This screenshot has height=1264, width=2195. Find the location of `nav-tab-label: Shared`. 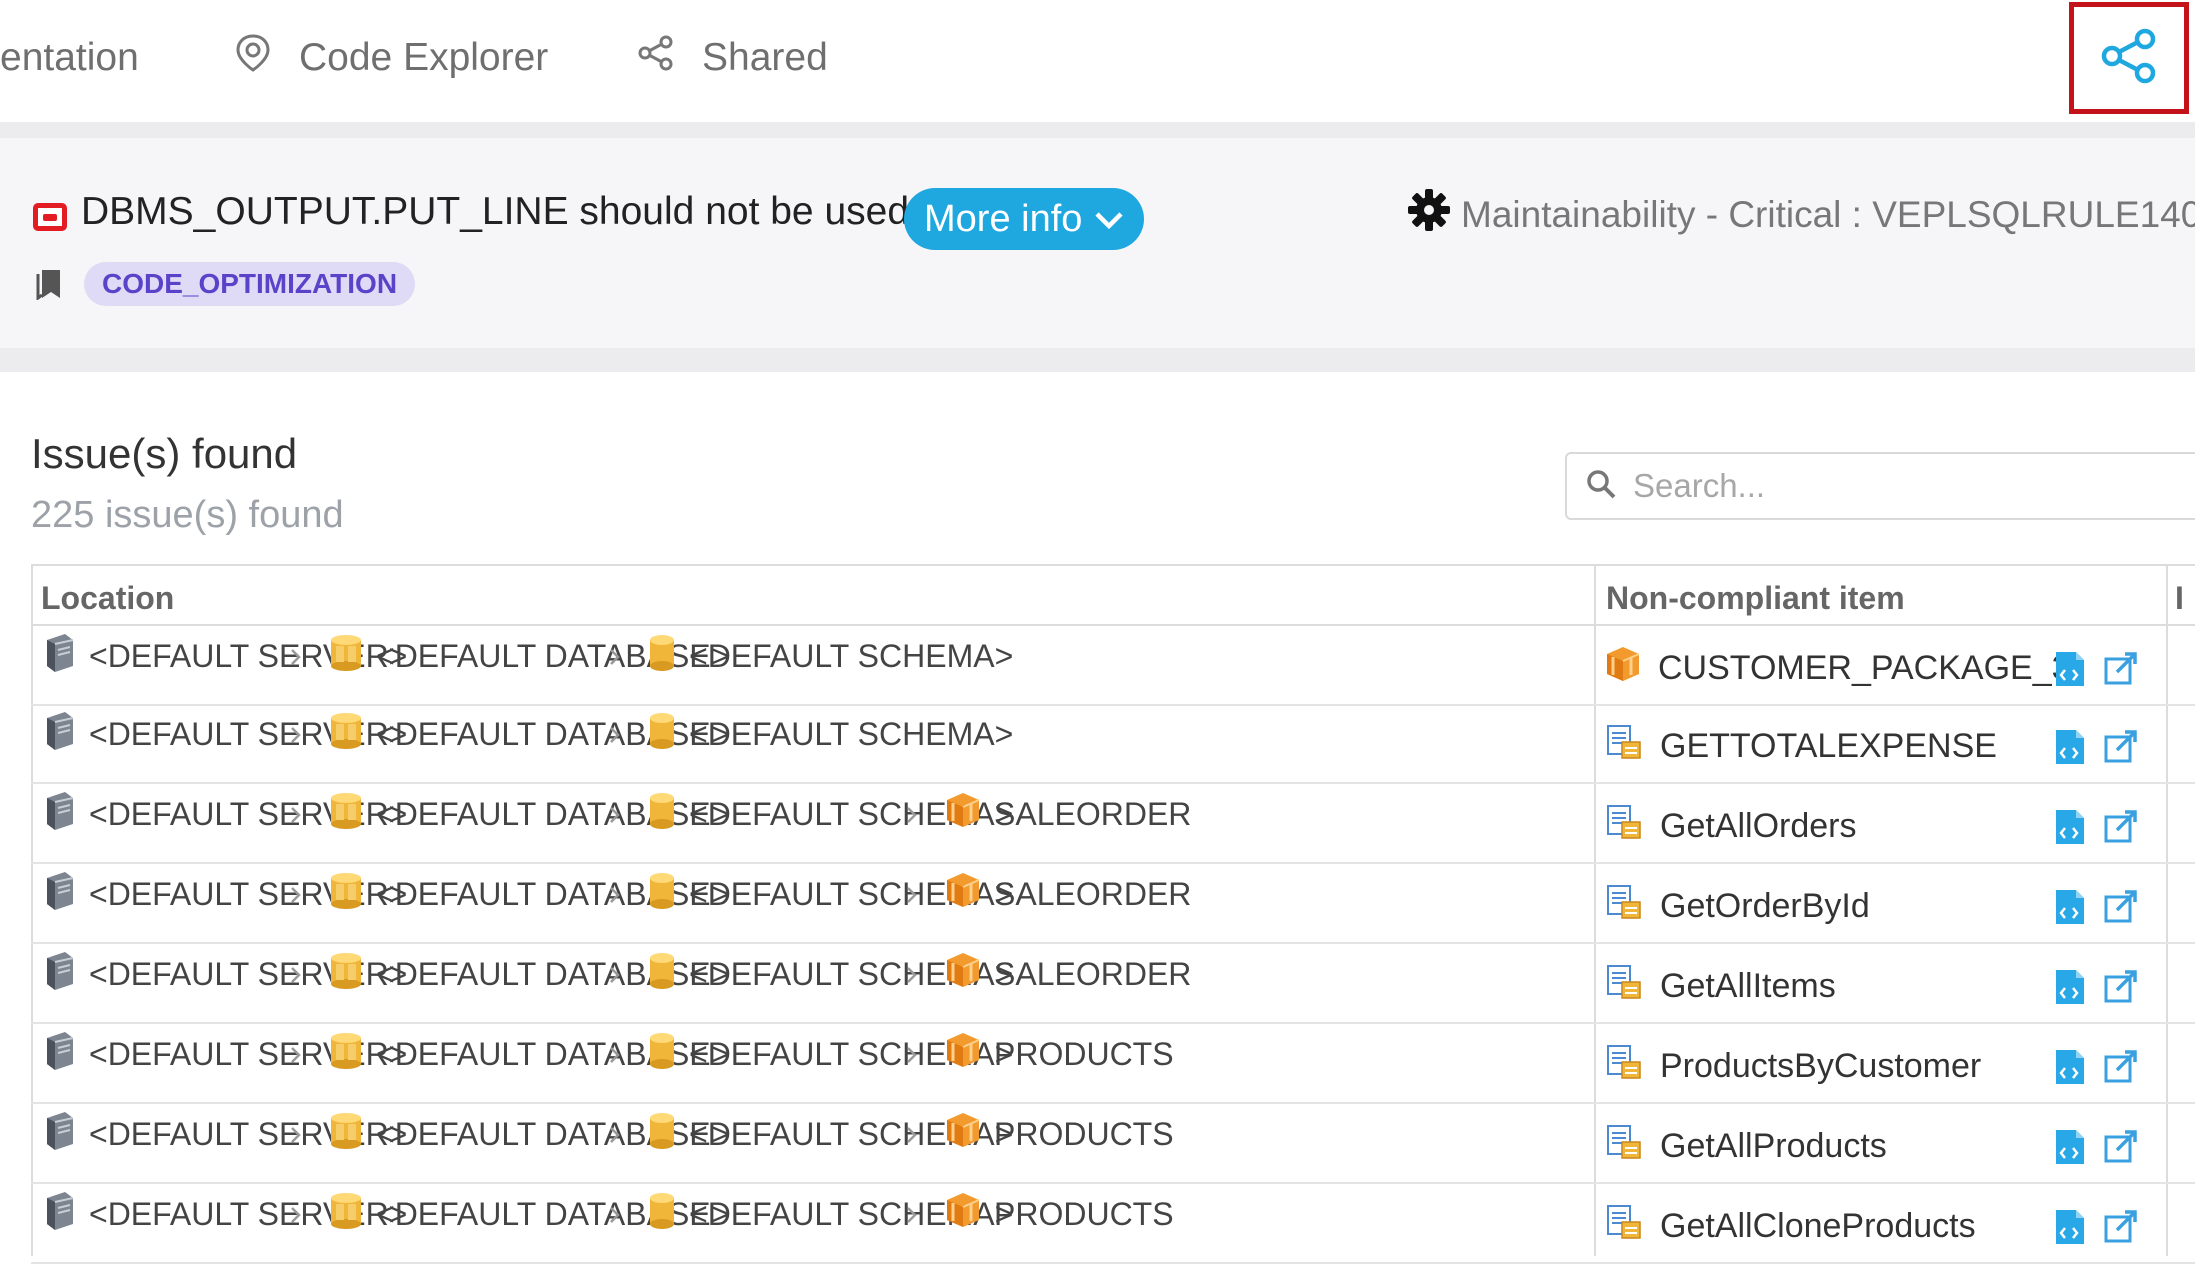

nav-tab-label: Shared is located at coordinates (765, 57).